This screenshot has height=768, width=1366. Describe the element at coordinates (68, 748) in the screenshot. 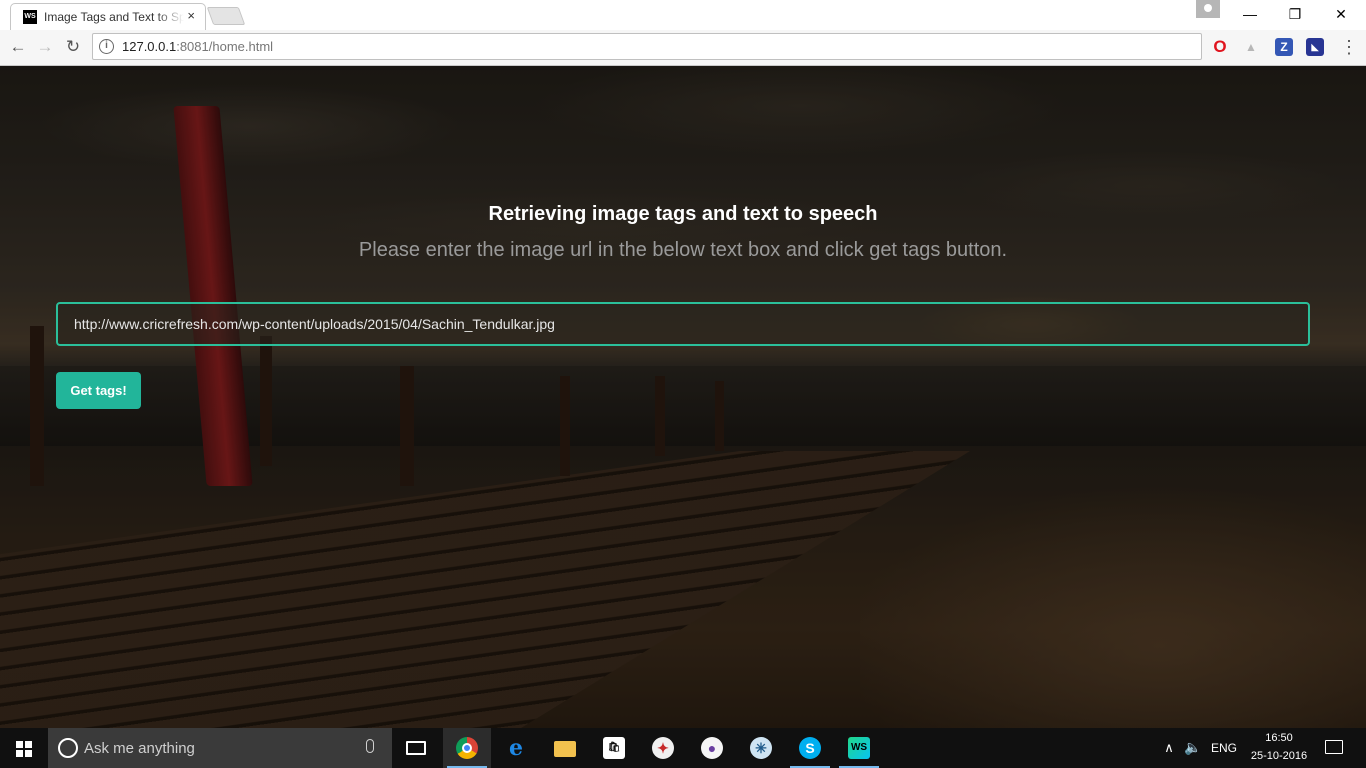

I see `cortana-icon` at that location.